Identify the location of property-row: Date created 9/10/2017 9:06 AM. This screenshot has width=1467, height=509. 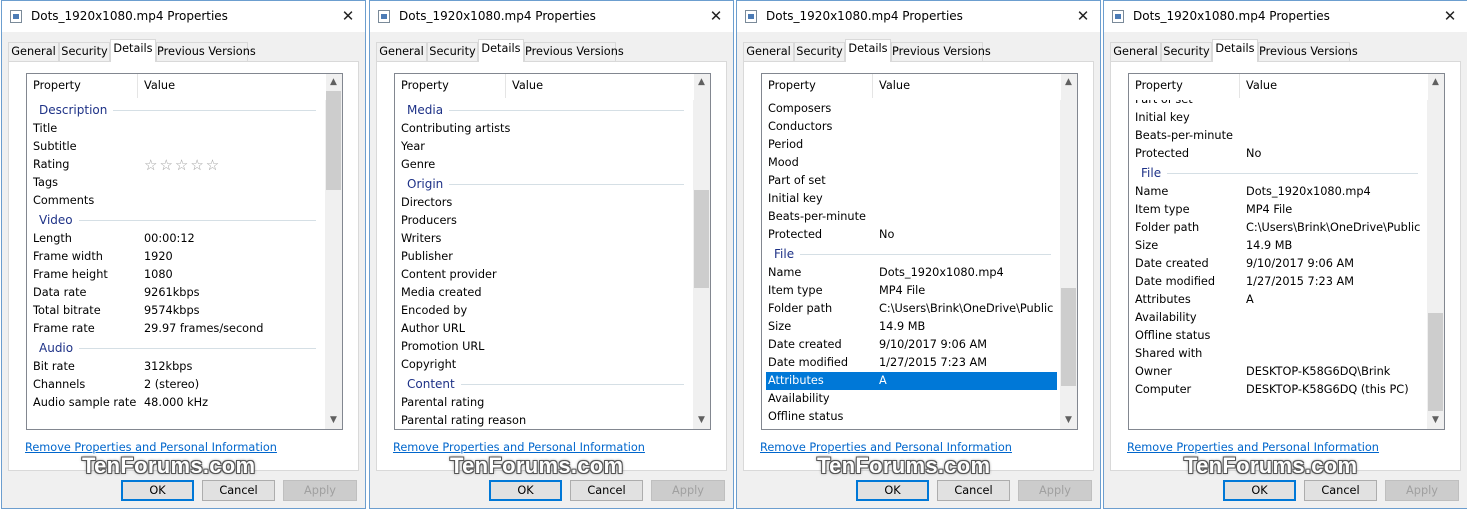
(911, 345).